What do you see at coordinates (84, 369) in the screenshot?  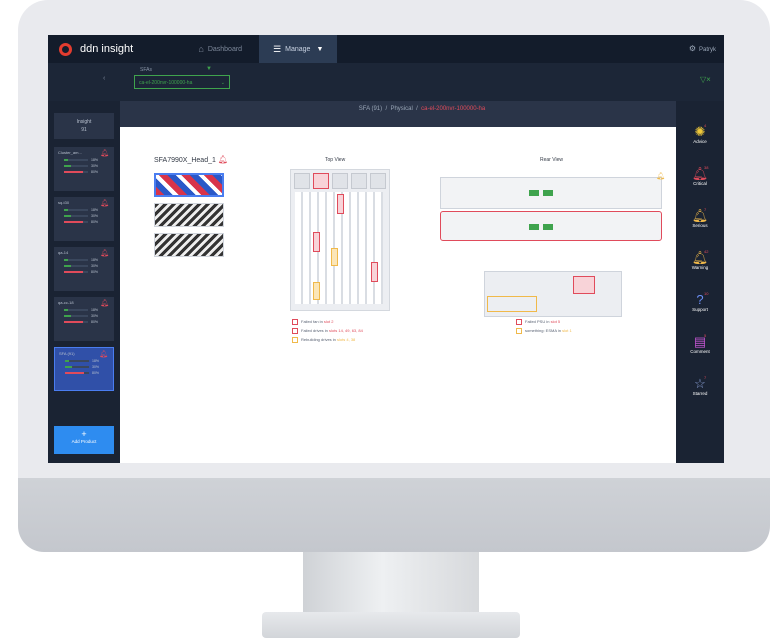 I see `product-card: SFA (91) 🔔︎ 18% 30% 80%` at bounding box center [84, 369].